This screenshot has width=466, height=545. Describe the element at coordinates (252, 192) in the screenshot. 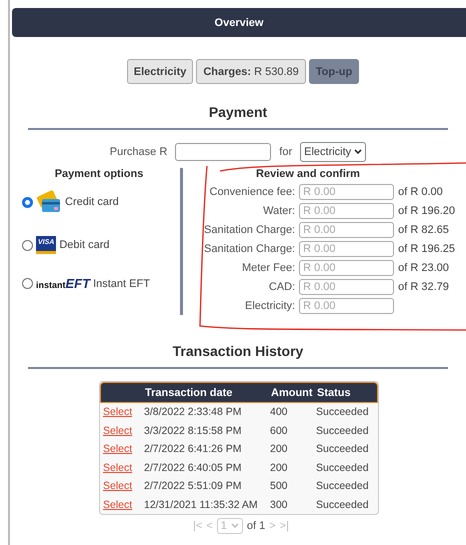

I see `fee-label: Convenience fee:` at that location.